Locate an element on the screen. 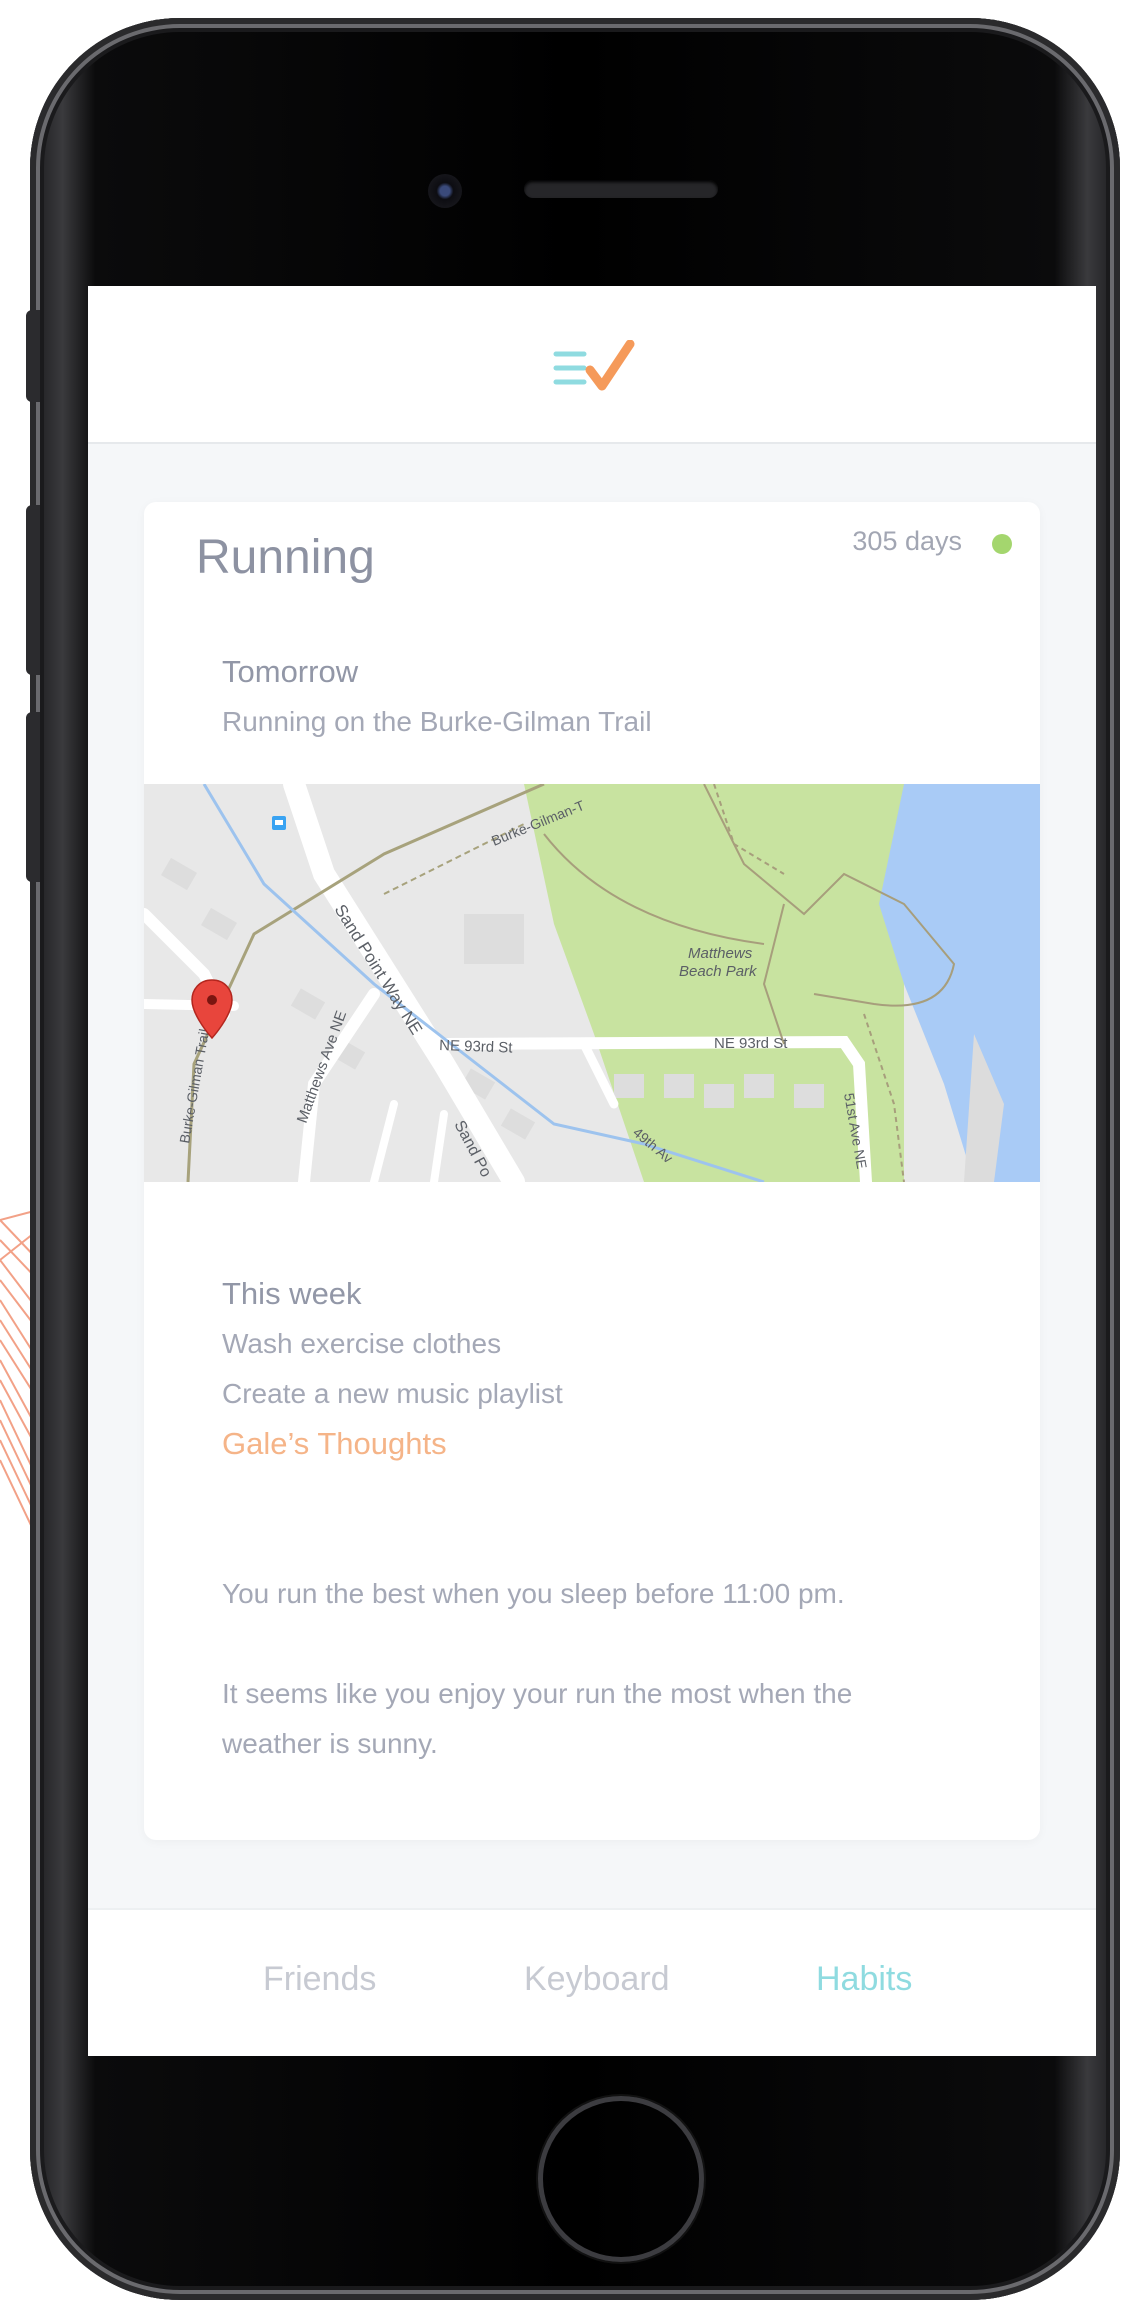  mute-switch is located at coordinates (33, 356).